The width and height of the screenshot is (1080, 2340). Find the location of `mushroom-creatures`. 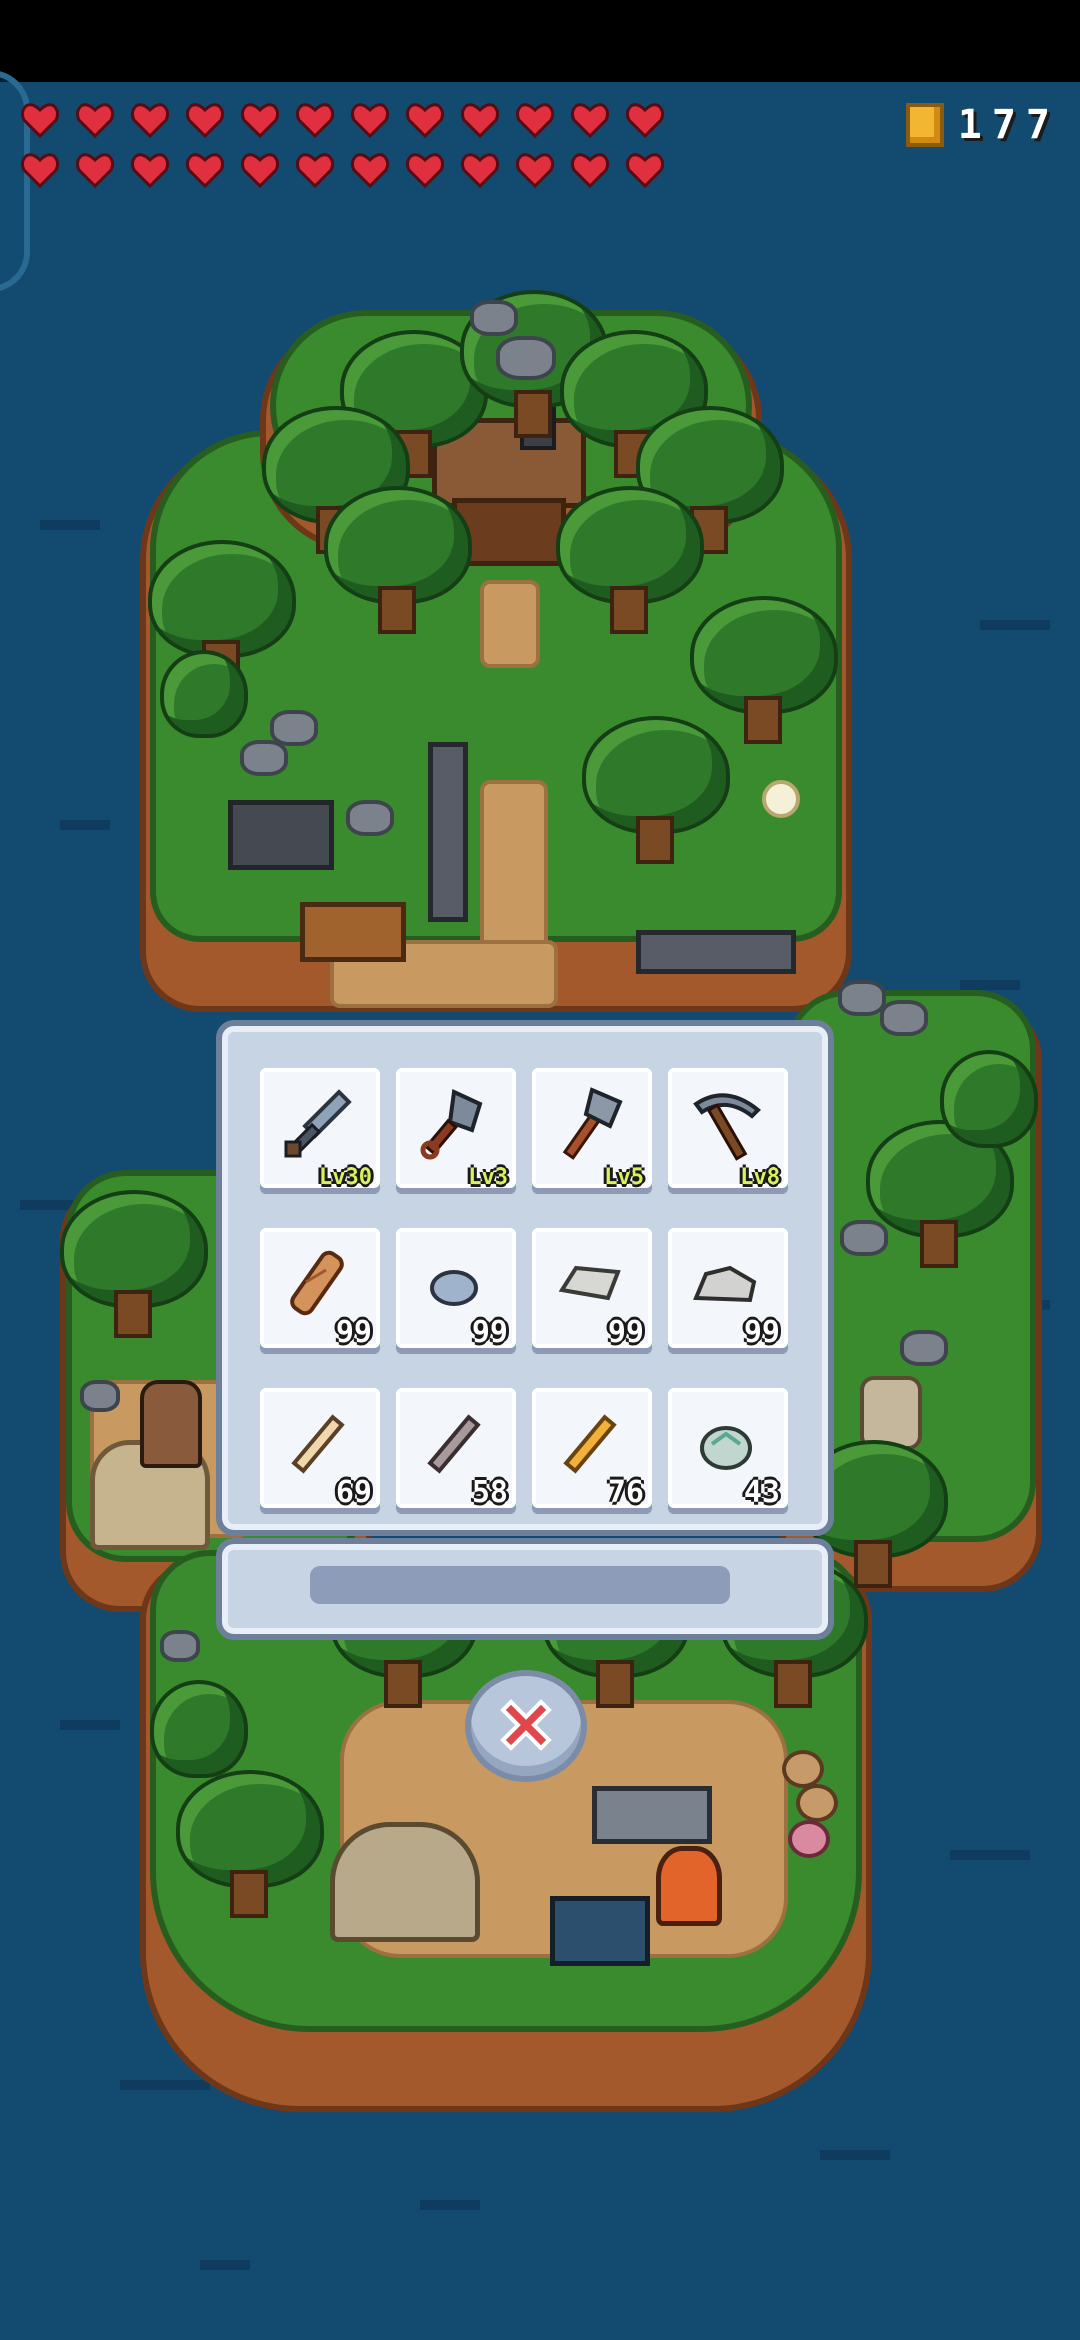

mushroom-creatures is located at coordinates (812, 1805).